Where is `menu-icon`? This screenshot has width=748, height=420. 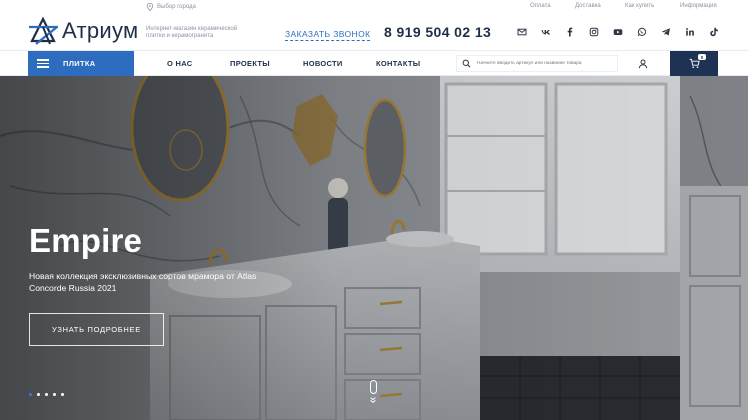 menu-icon is located at coordinates (43, 63).